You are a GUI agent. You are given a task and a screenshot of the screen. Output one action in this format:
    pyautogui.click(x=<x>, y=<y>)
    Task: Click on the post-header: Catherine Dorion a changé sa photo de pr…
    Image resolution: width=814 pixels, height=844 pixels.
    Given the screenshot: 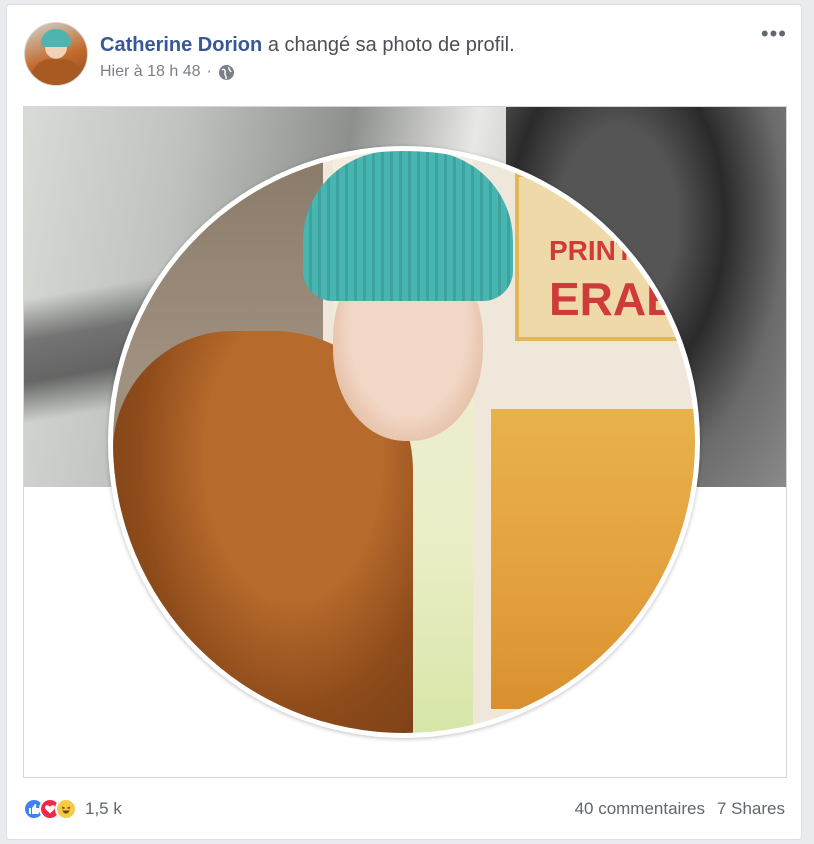 What is the action you would take?
    pyautogui.click(x=307, y=45)
    